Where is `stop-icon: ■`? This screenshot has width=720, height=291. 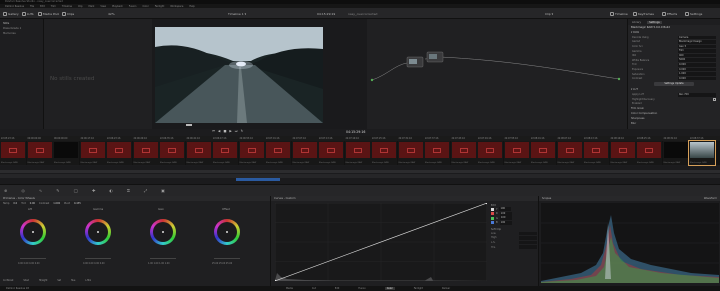 stop-icon: ■ is located at coordinates (224, 131).